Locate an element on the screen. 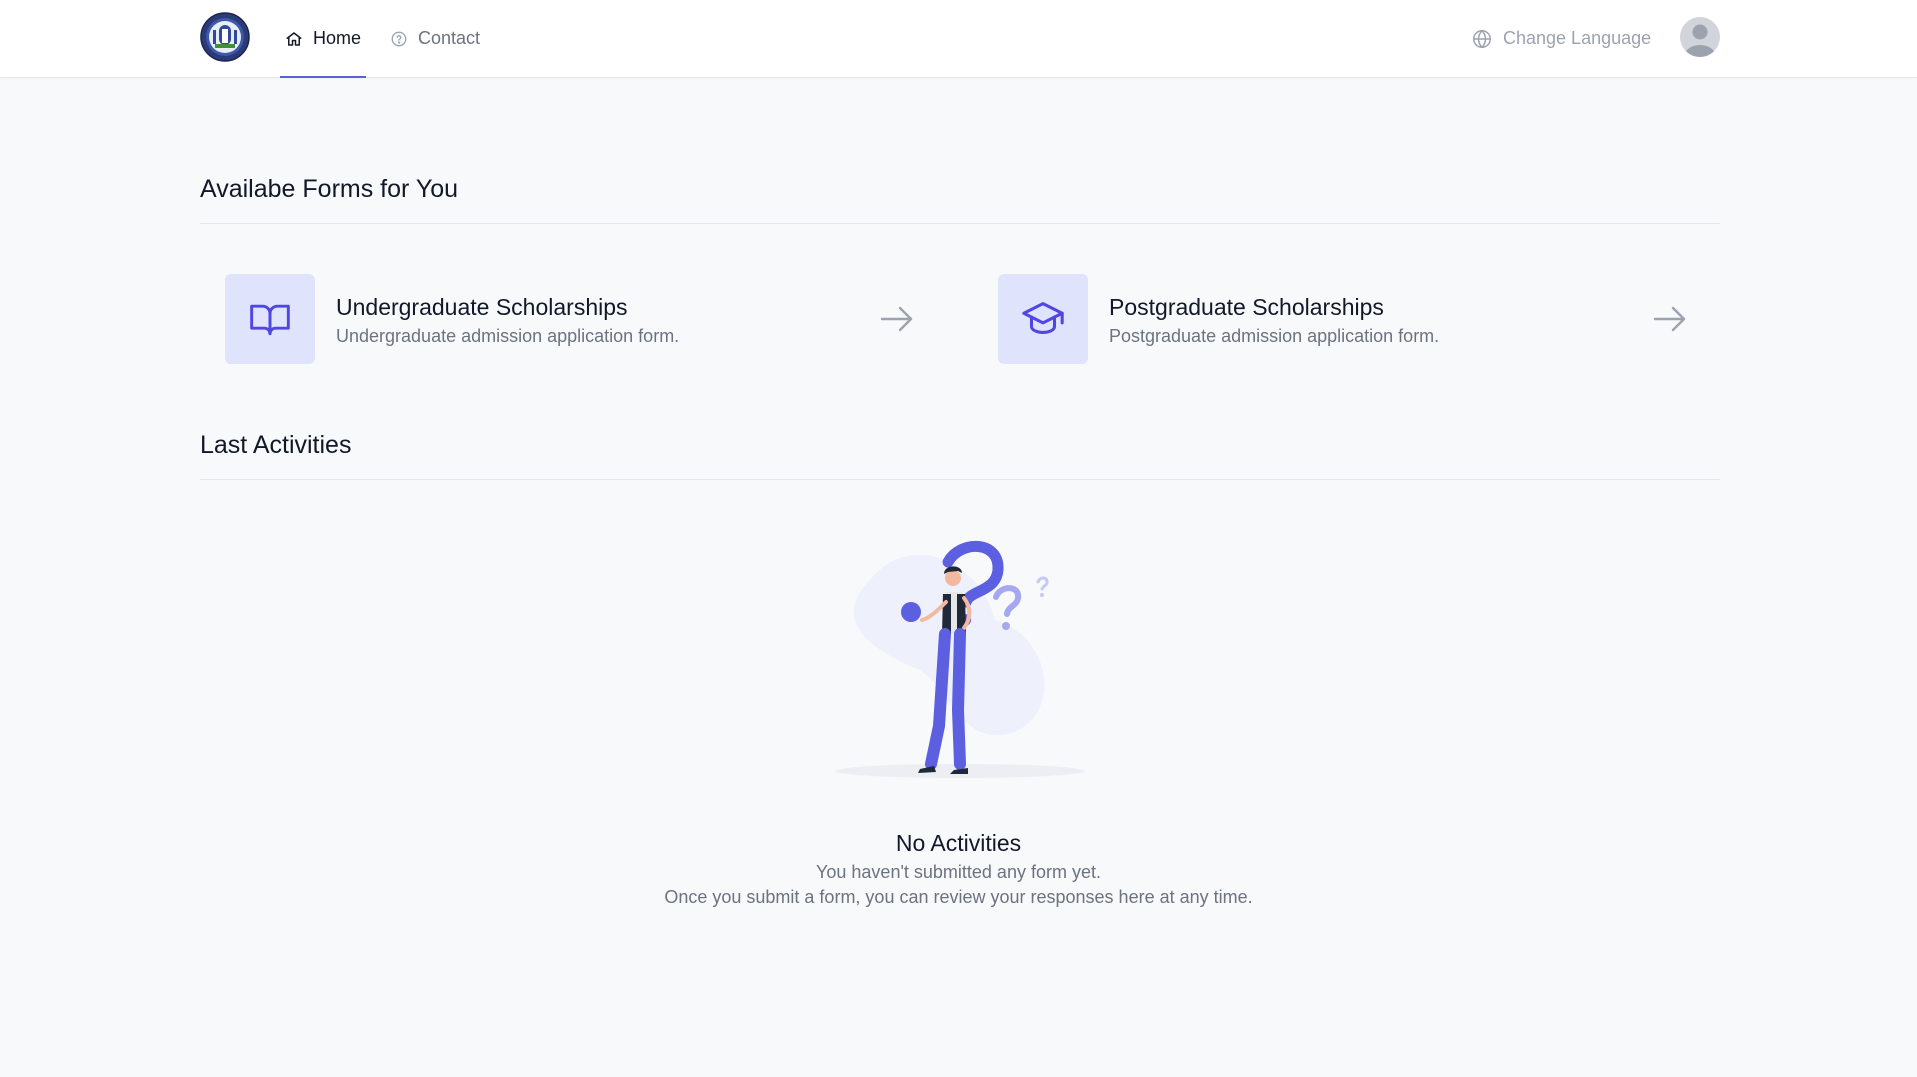 The image size is (1917, 1077). activities-section-divider is located at coordinates (960, 479).